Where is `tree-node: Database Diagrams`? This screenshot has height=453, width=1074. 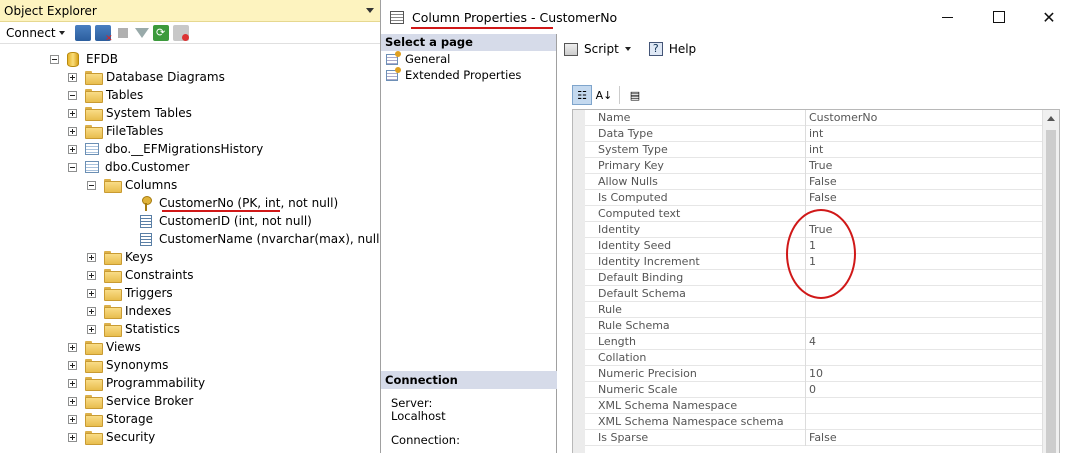 tree-node: Database Diagrams is located at coordinates (146, 77).